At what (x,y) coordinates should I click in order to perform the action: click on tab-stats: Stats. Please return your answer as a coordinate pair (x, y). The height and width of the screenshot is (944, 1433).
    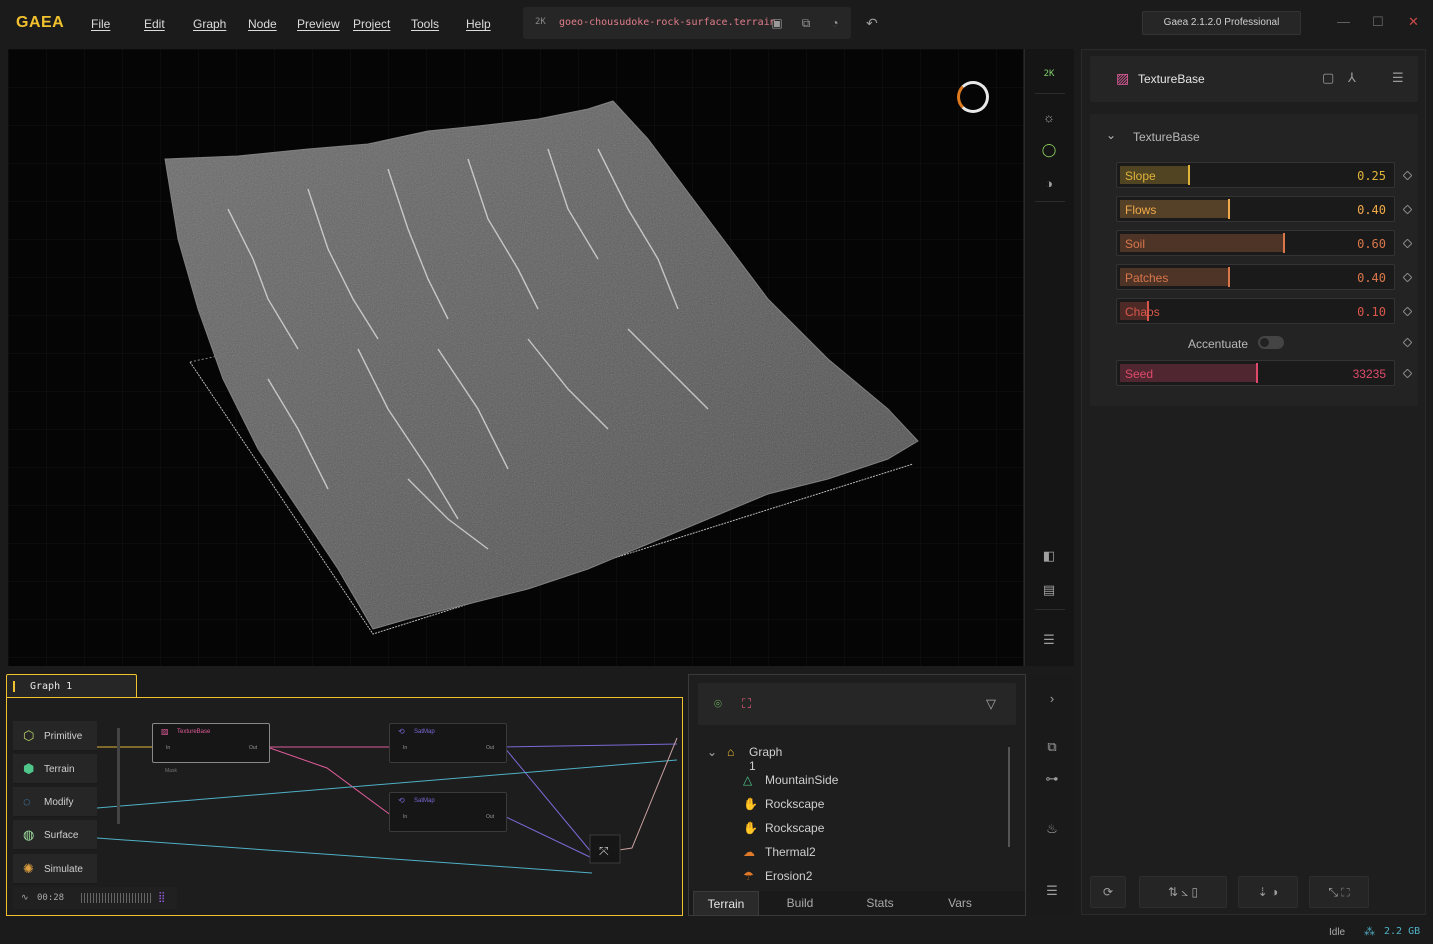
    Looking at the image, I should click on (880, 903).